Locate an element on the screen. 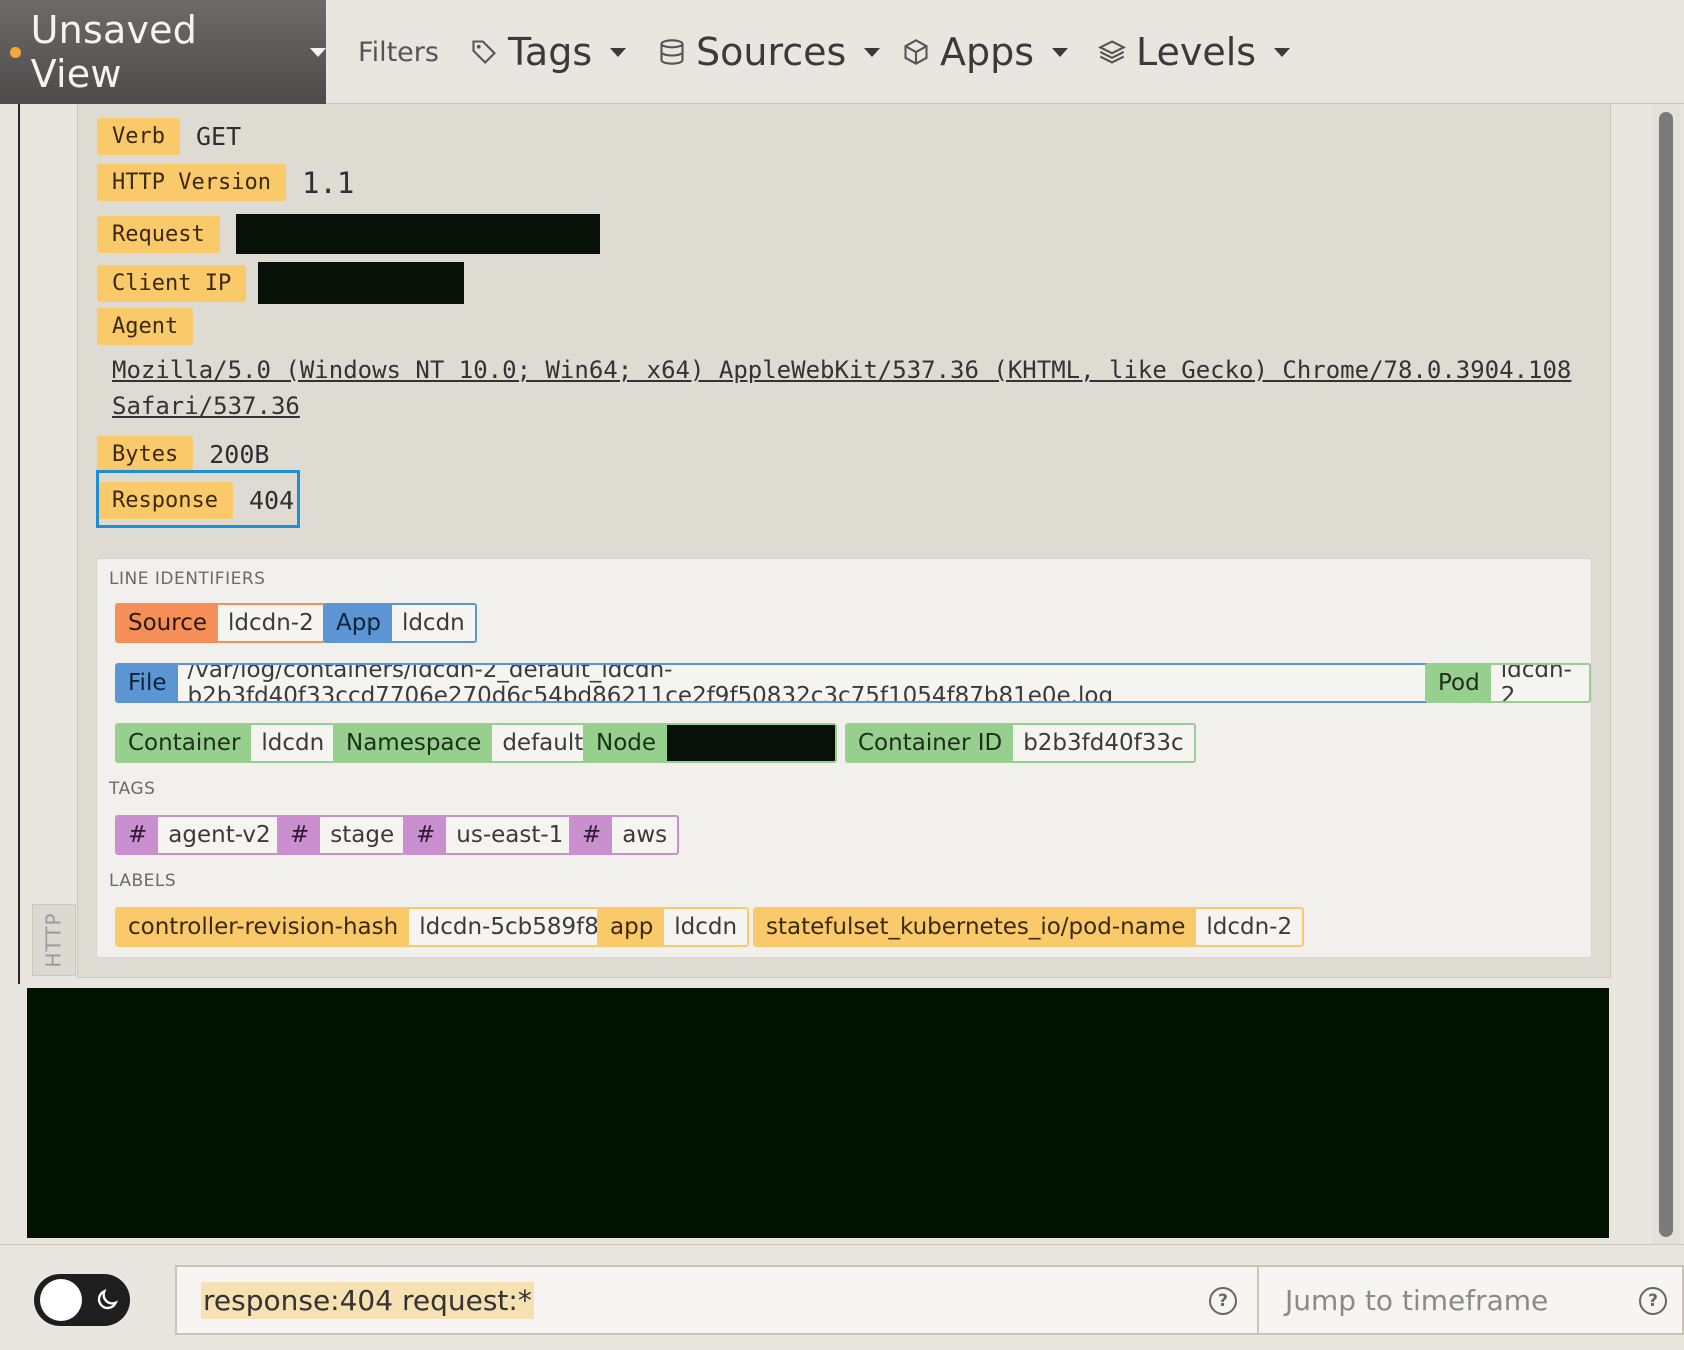 The image size is (1684, 1350). filters-label: Filters is located at coordinates (398, 52).